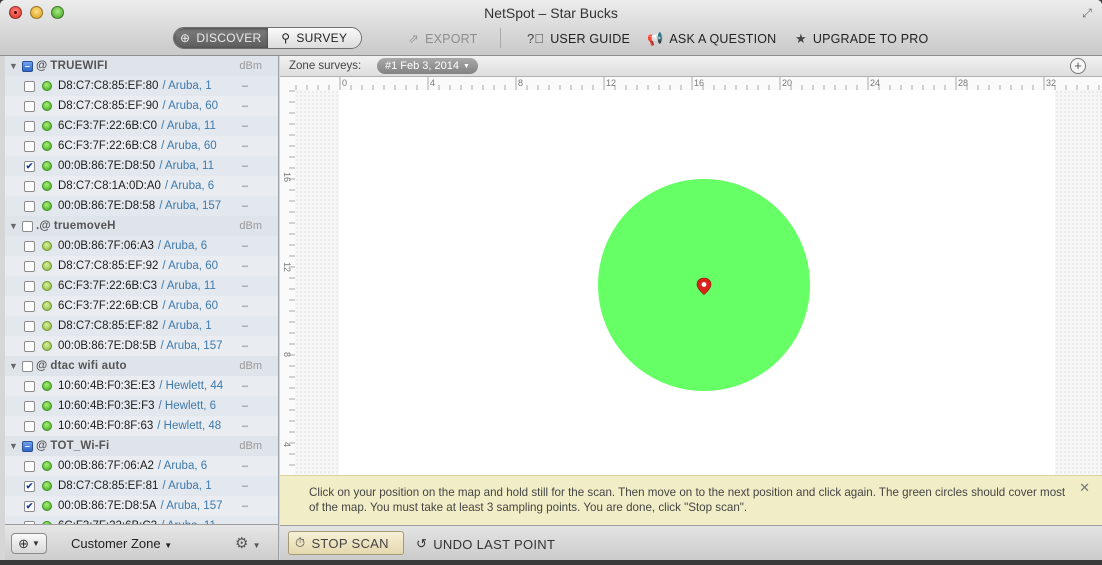  Describe the element at coordinates (141, 146) in the screenshot. I see `access-point-row: 6C:F3:7F:22:6B:C8/ Aruba, 60 –` at that location.